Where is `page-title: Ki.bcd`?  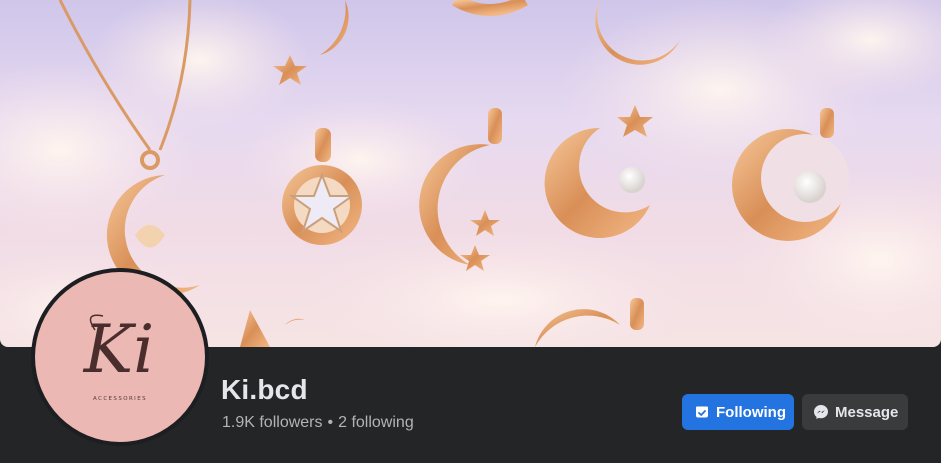 page-title: Ki.bcd is located at coordinates (264, 389).